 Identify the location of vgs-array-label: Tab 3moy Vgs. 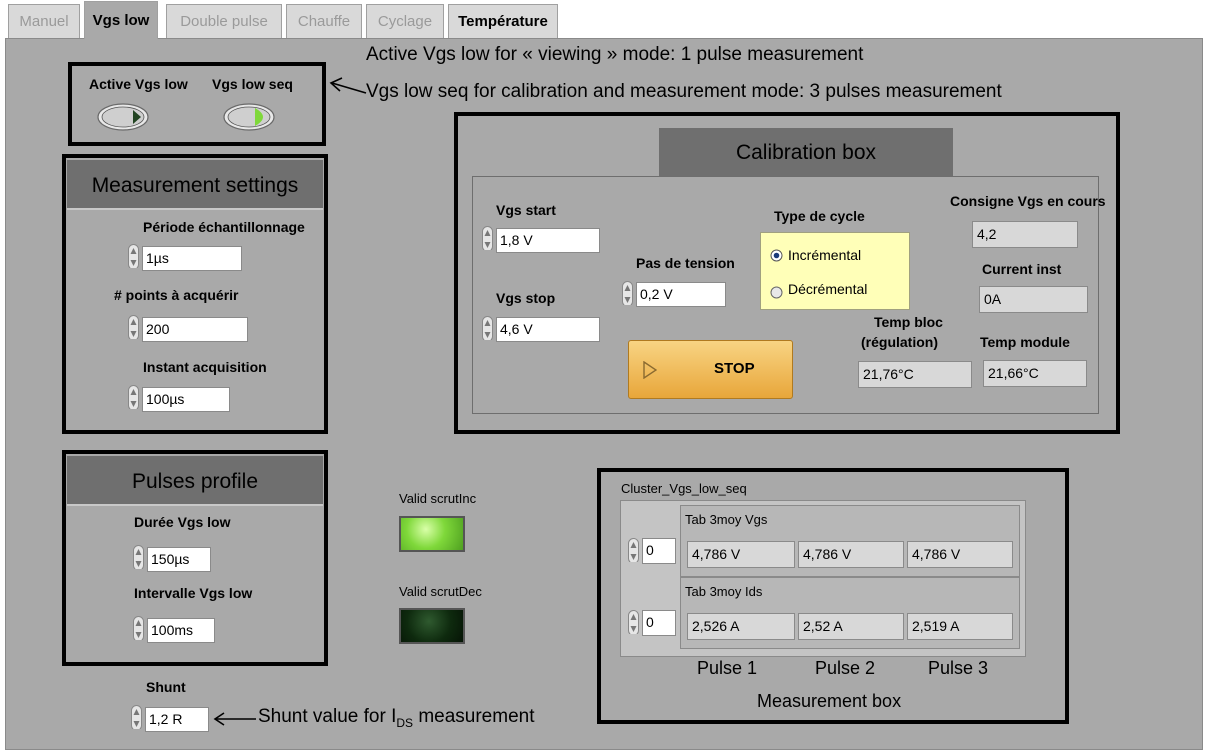
(726, 519).